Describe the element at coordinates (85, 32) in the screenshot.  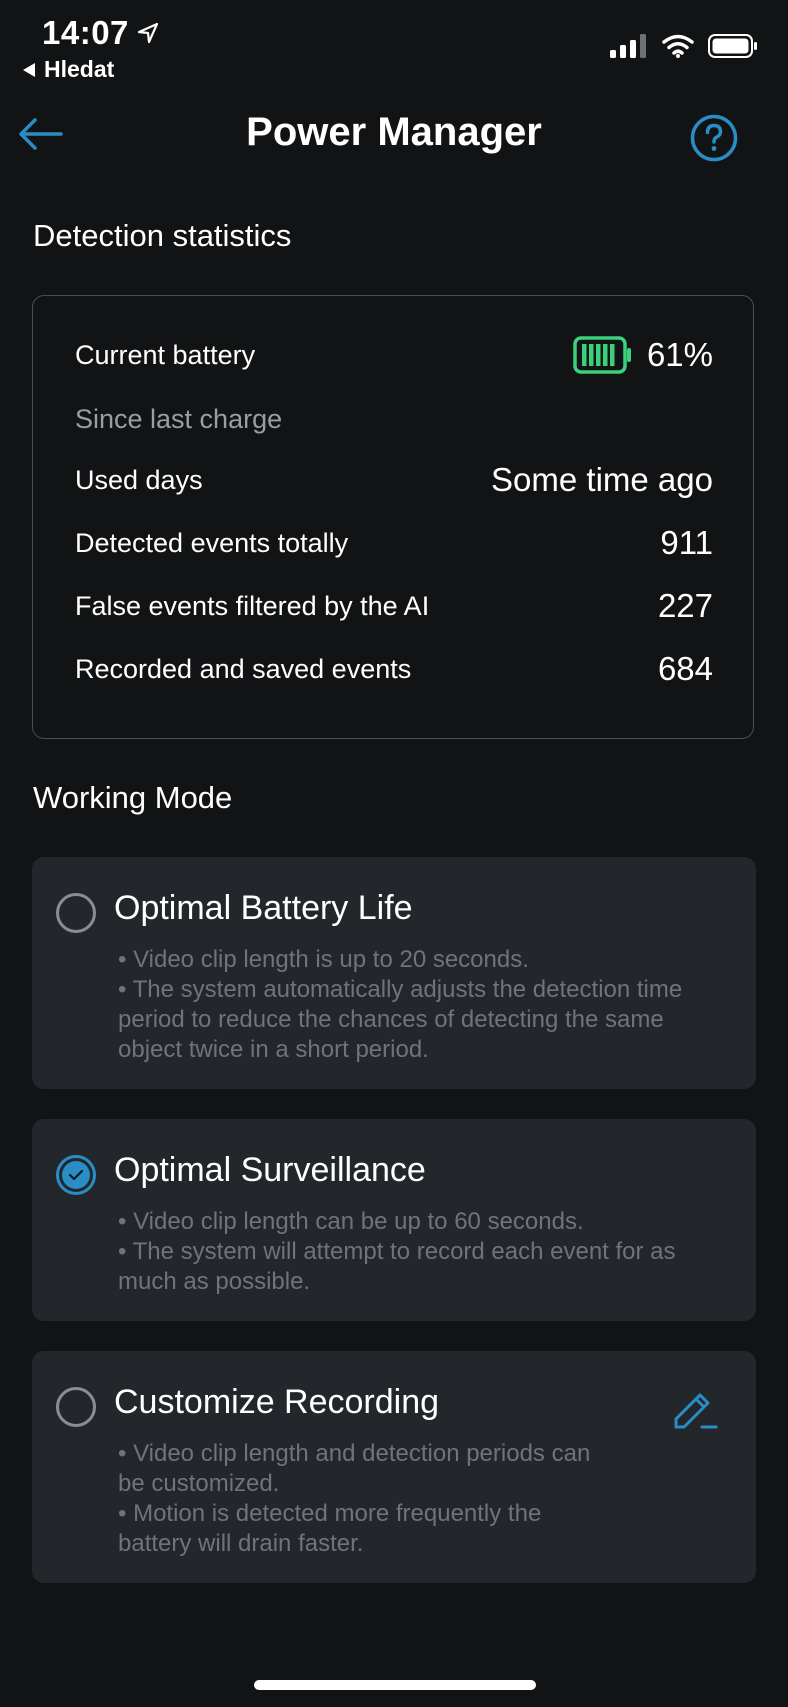
I see `status-time-text: 14:07` at that location.